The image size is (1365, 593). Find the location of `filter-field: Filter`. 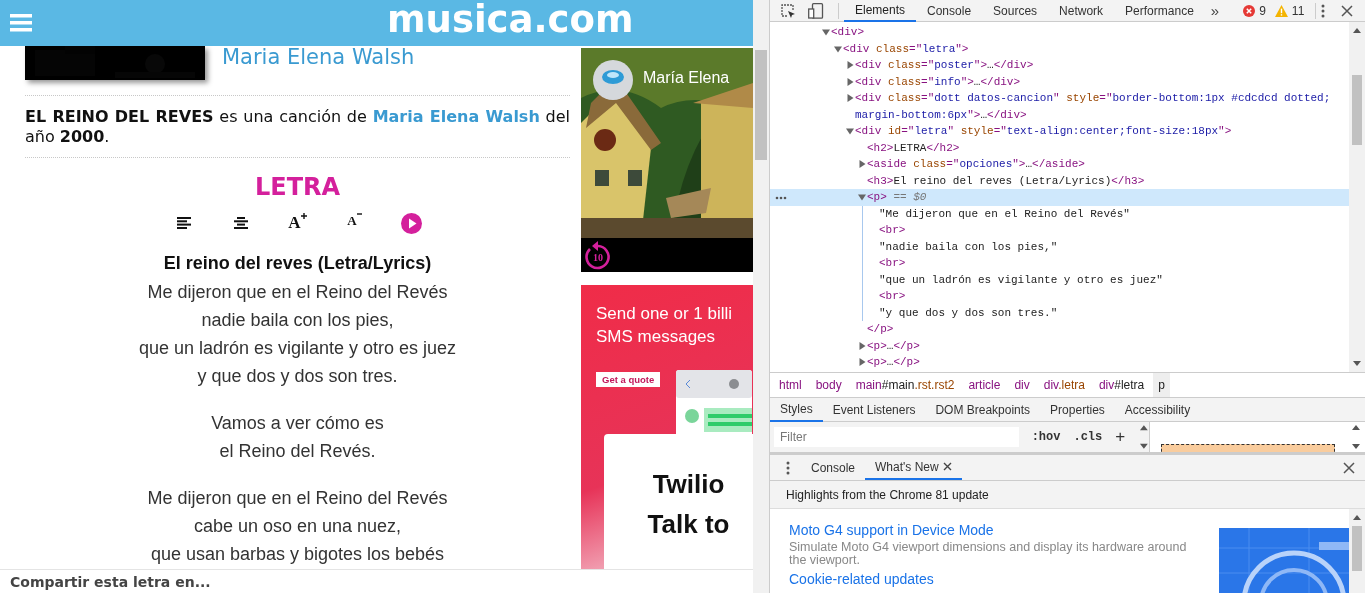

filter-field: Filter is located at coordinates (896, 437).